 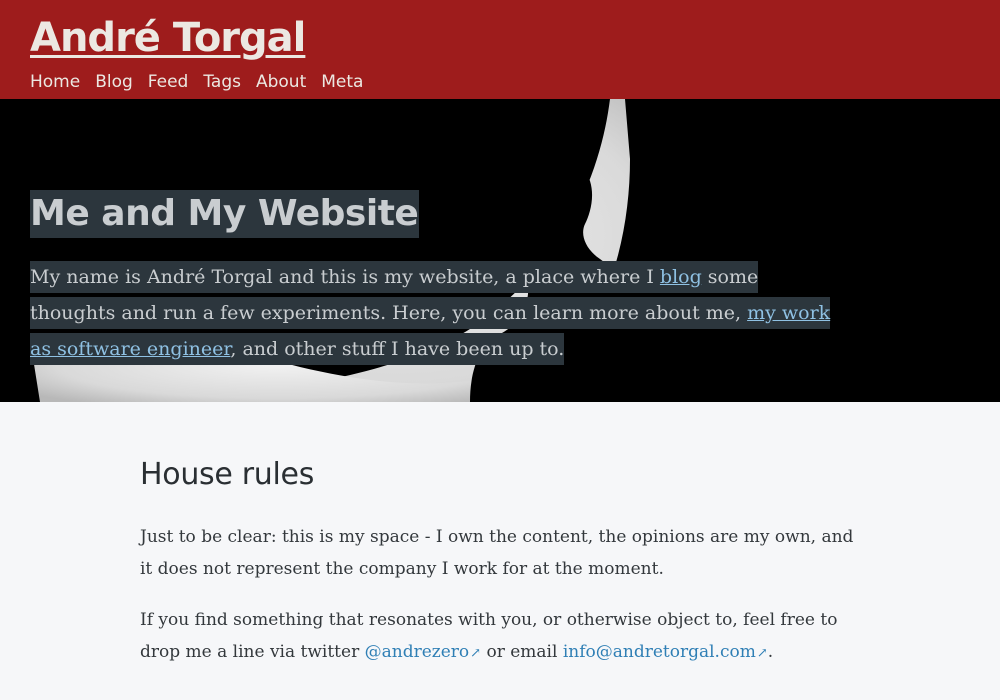 I want to click on nav-about: About, so click(x=281, y=82).